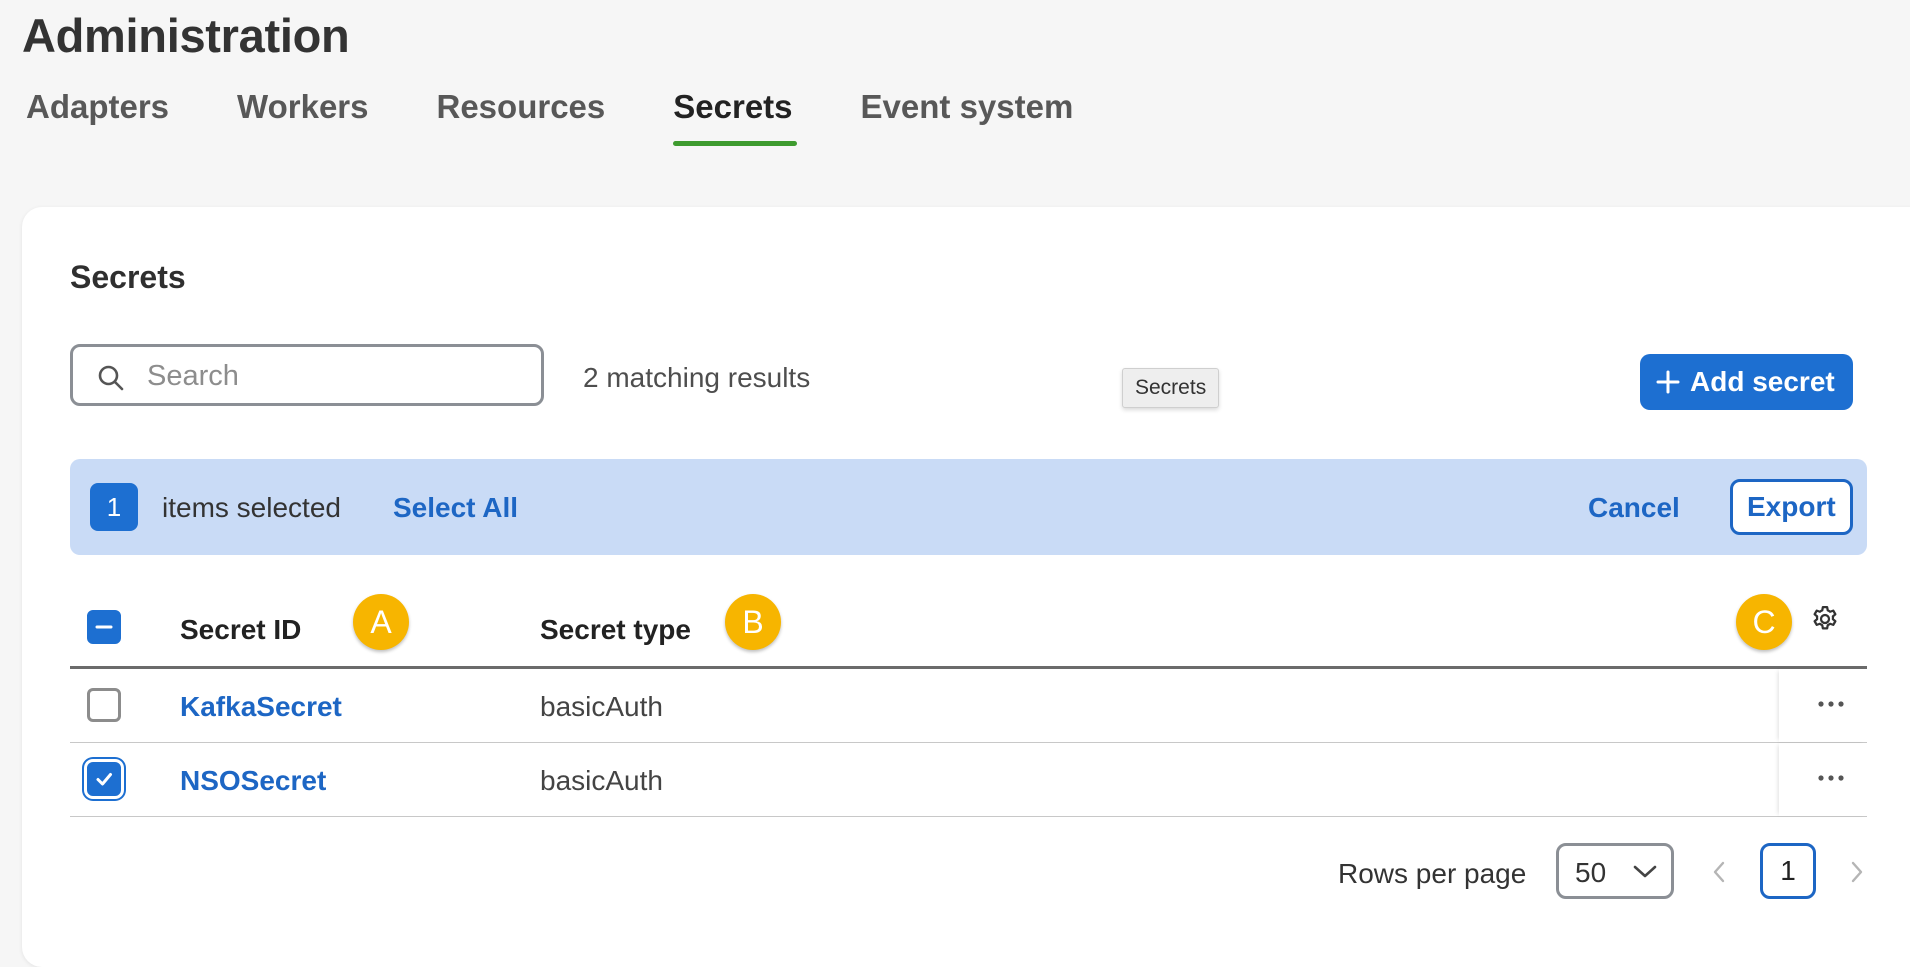  Describe the element at coordinates (251, 507) in the screenshot. I see `selected-label: items selected` at that location.